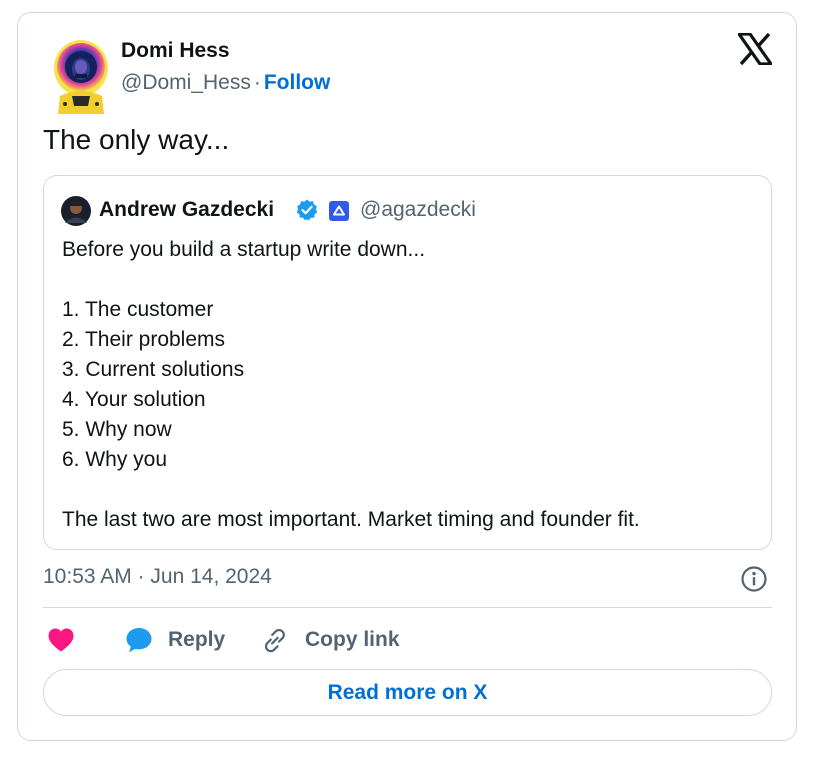 This screenshot has height=758, width=814. I want to click on quoted-line: 2. Their problems, so click(144, 339).